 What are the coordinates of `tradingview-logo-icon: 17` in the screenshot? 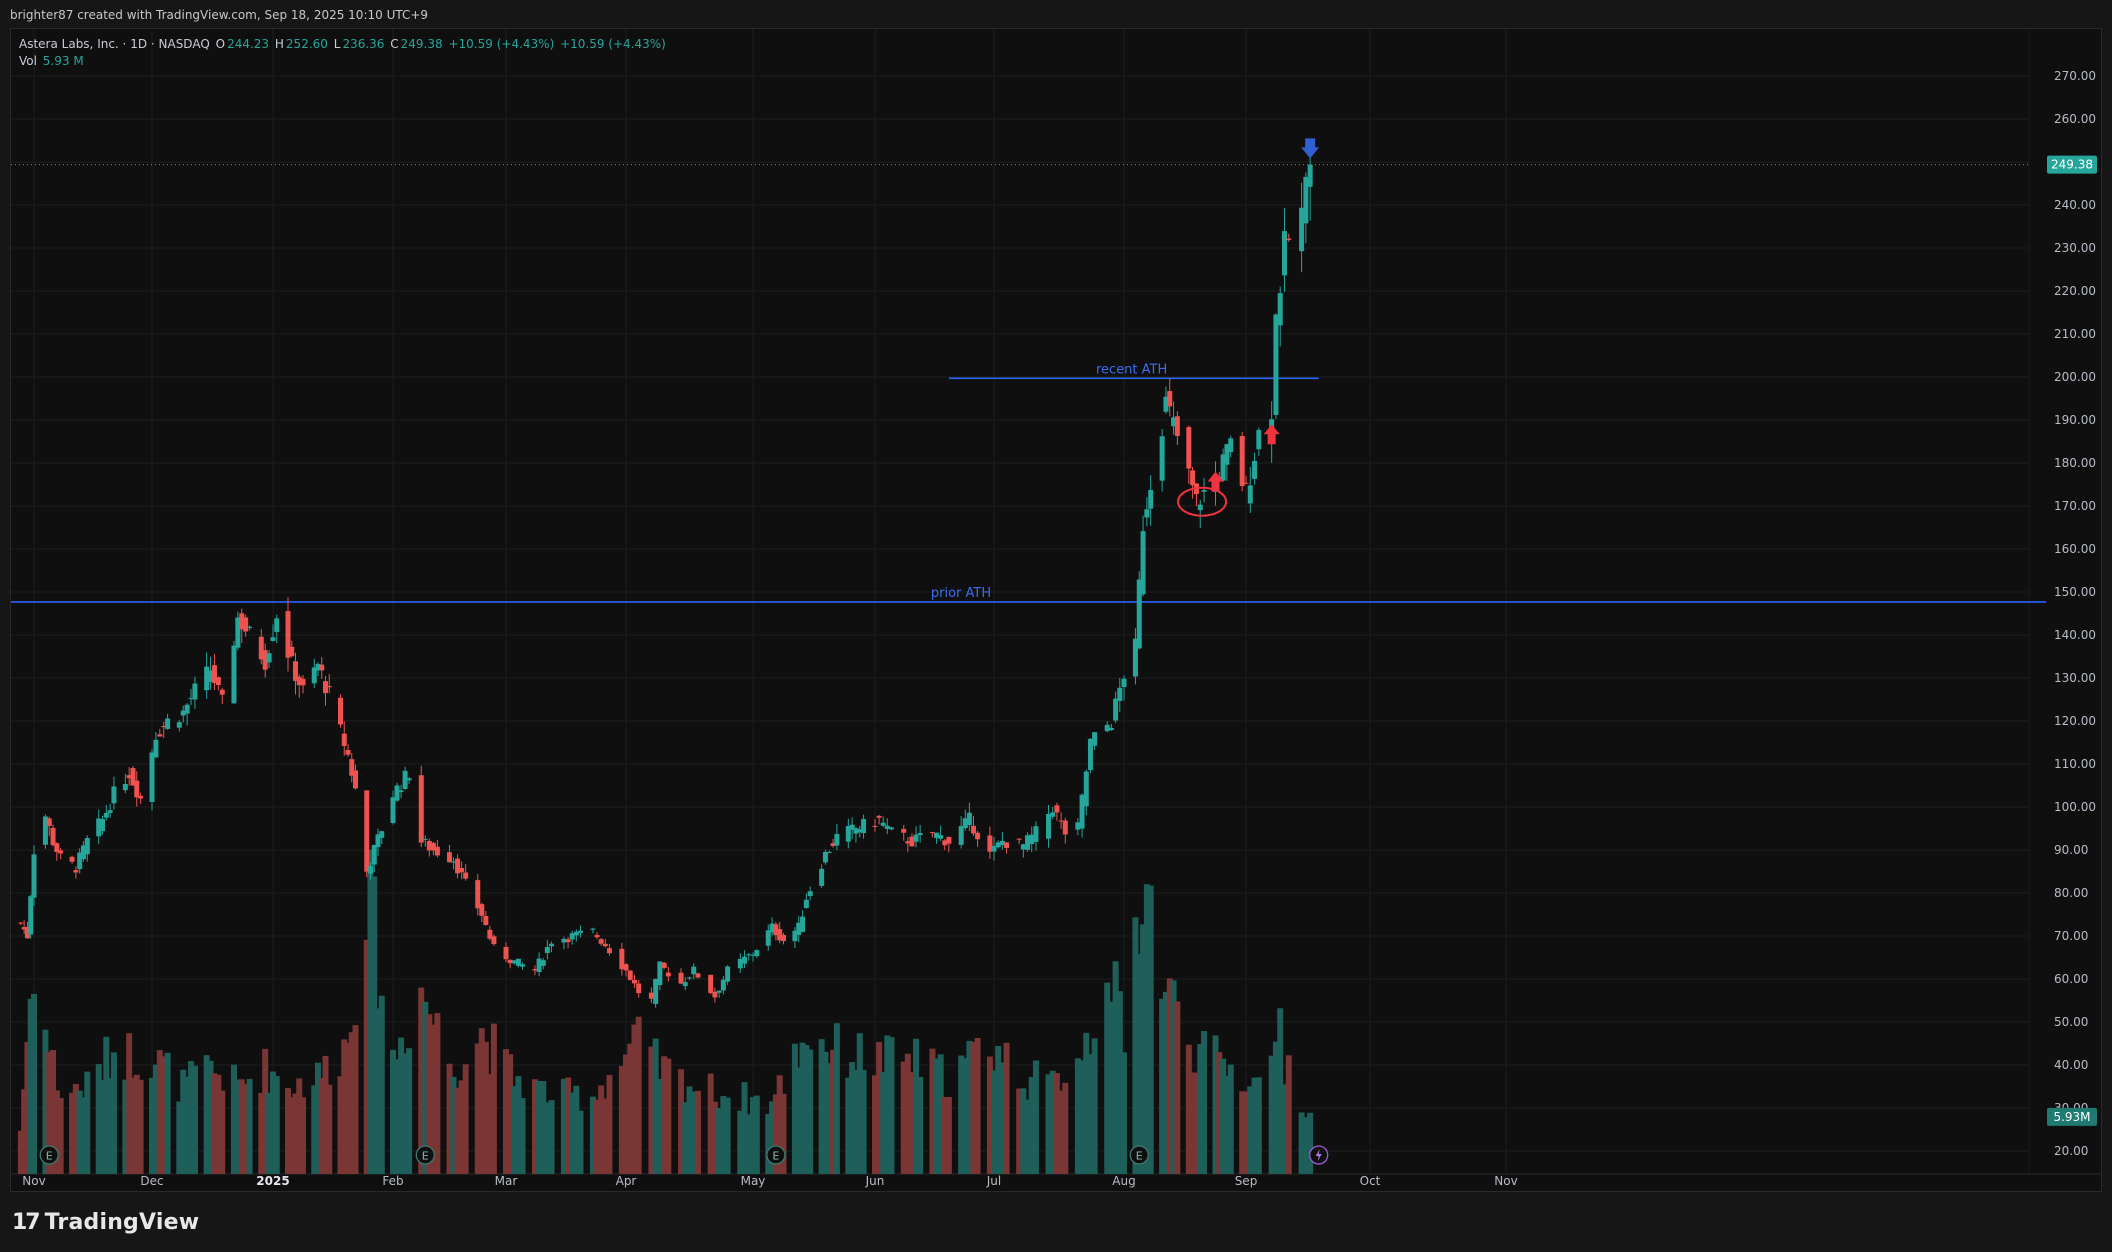 It's located at (26, 1222).